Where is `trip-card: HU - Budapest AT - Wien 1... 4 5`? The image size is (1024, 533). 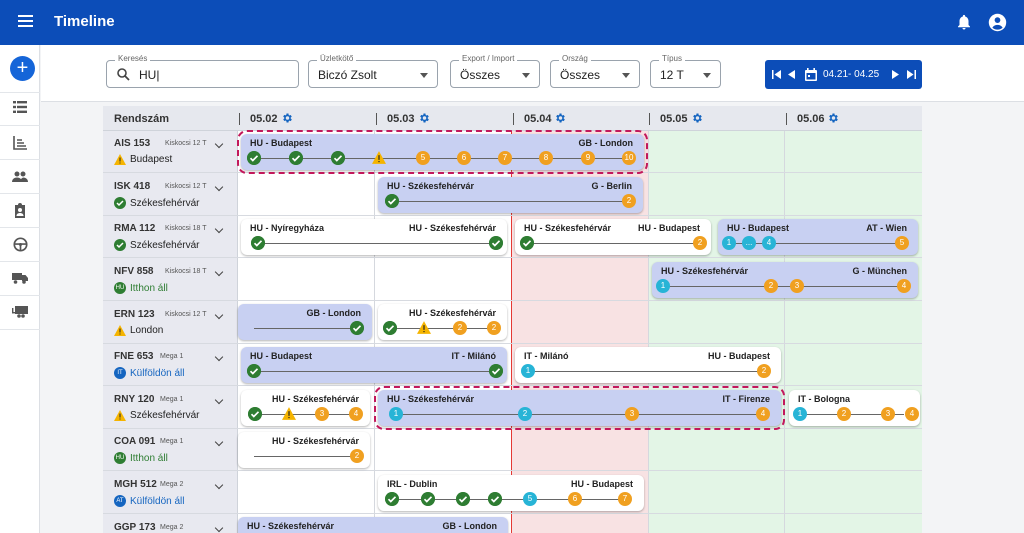
trip-card: HU - Budapest AT - Wien 1... 4 5 is located at coordinates (818, 237).